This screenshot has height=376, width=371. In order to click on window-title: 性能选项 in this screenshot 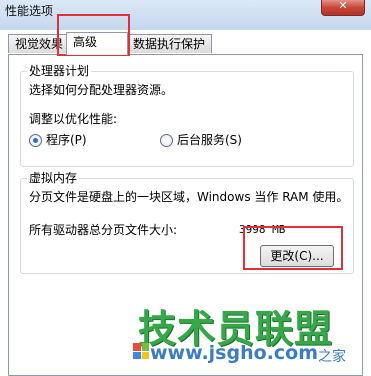, I will do `click(29, 11)`.